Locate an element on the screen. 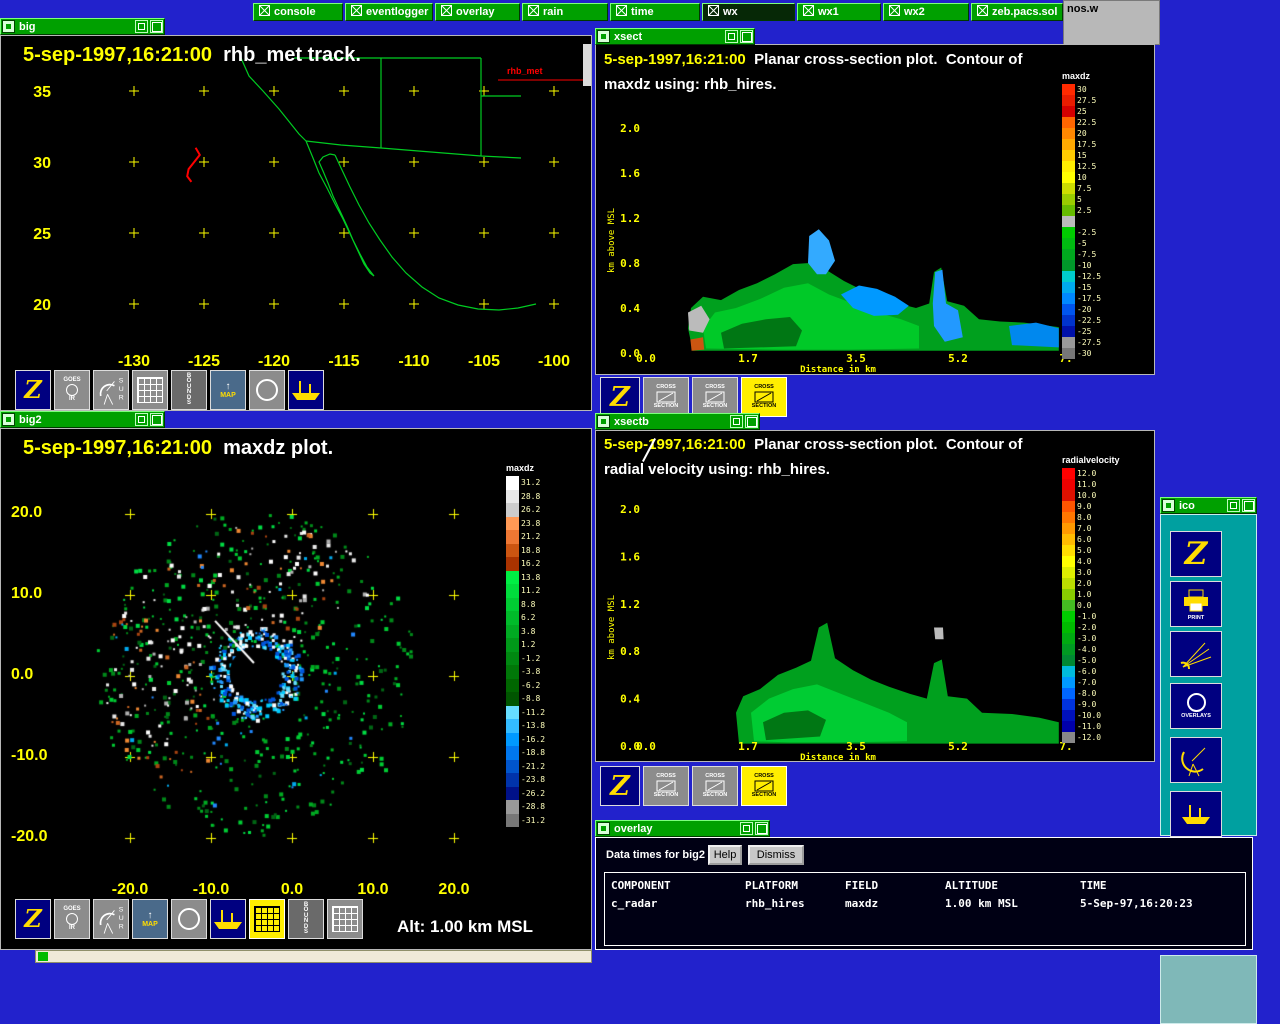  checkbox-icon is located at coordinates (894, 12).